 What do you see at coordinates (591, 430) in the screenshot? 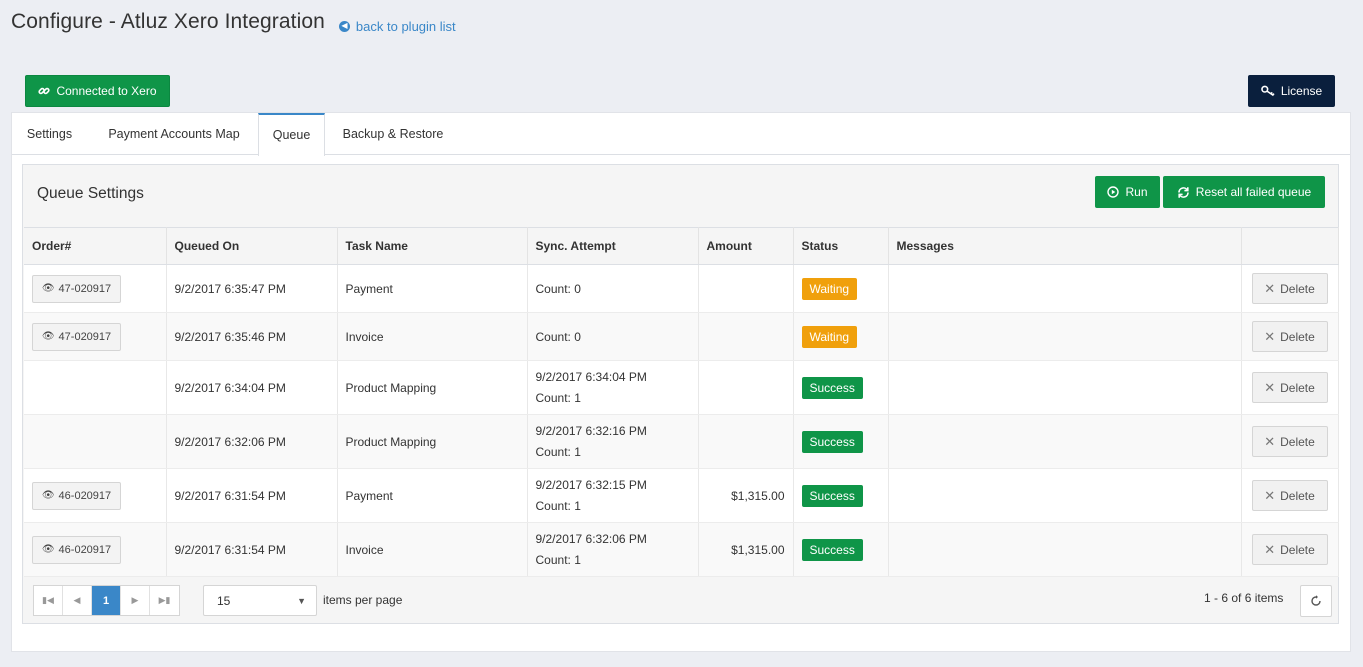
I see `attempt-time: 9/2/2017 6:32:16 PM` at bounding box center [591, 430].